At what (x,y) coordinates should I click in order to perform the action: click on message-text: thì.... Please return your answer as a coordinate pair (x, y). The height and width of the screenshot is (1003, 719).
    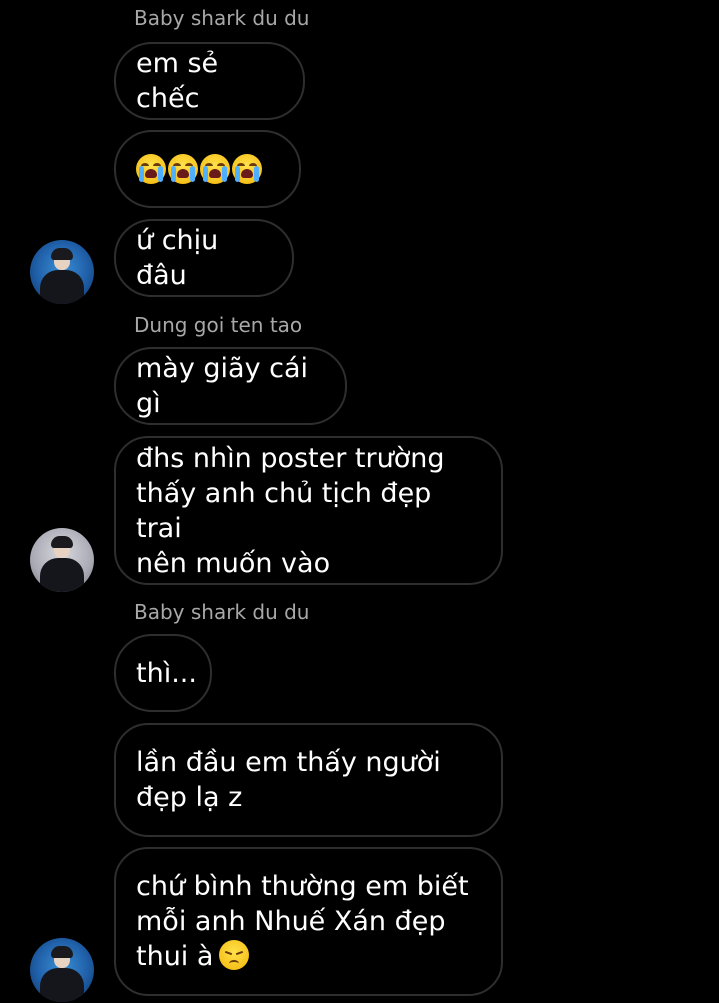
    Looking at the image, I should click on (166, 673).